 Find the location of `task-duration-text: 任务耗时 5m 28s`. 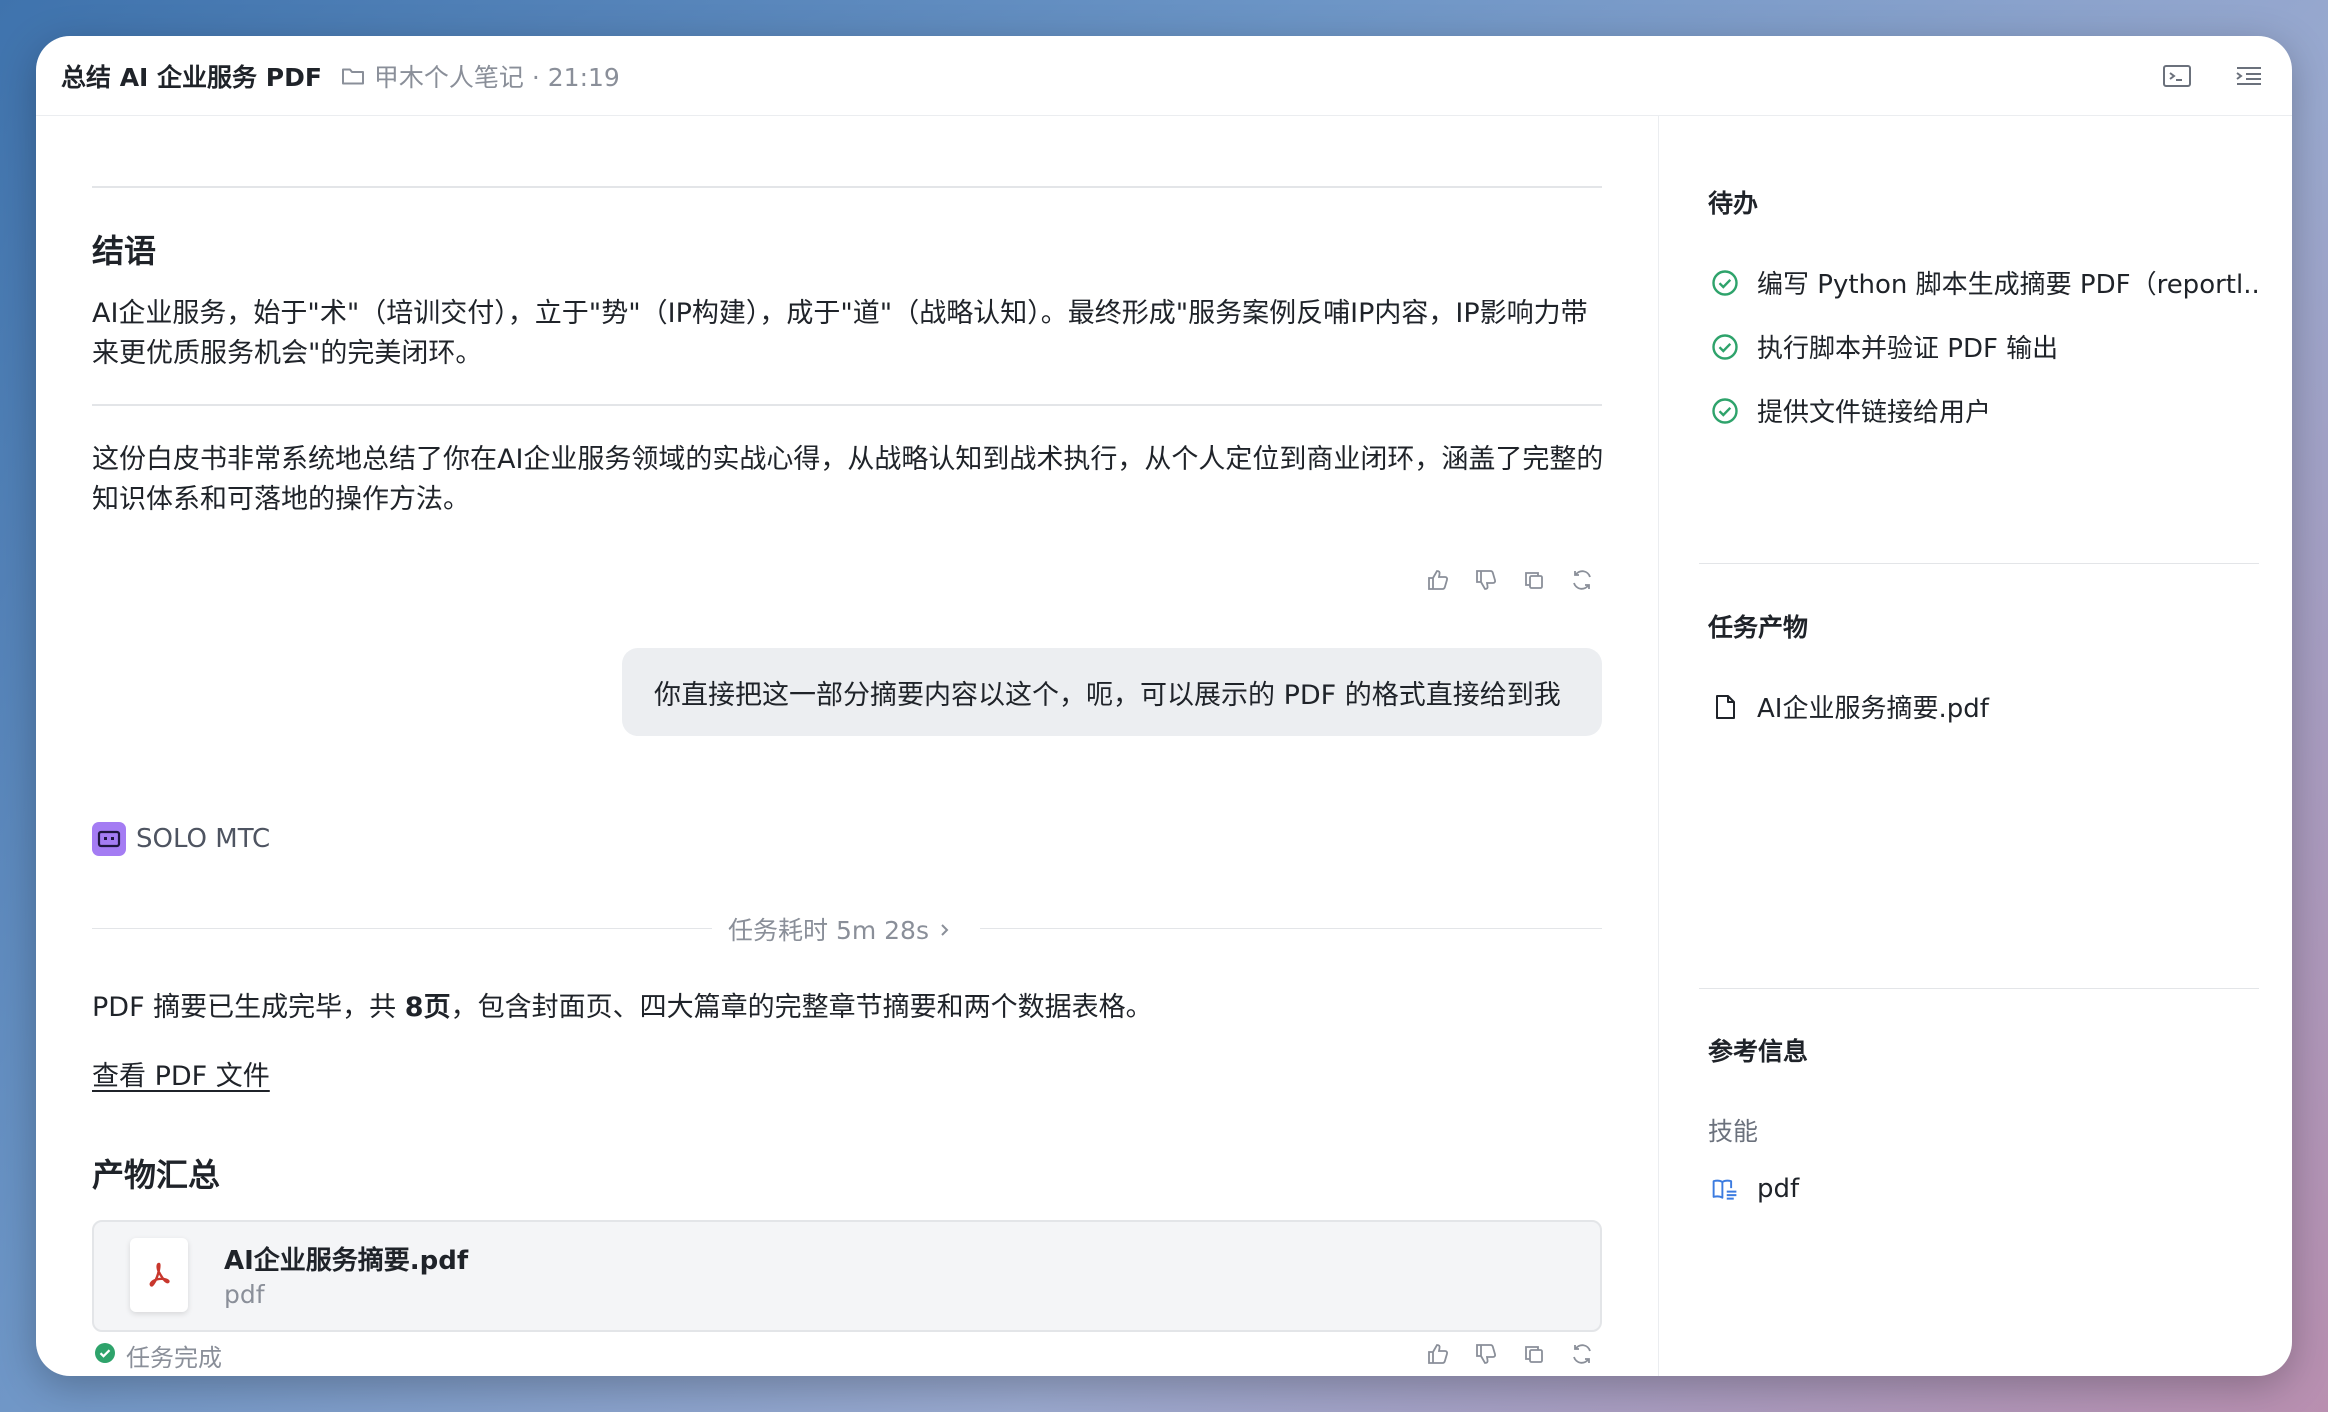

task-duration-text: 任务耗时 5m 28s is located at coordinates (828, 930).